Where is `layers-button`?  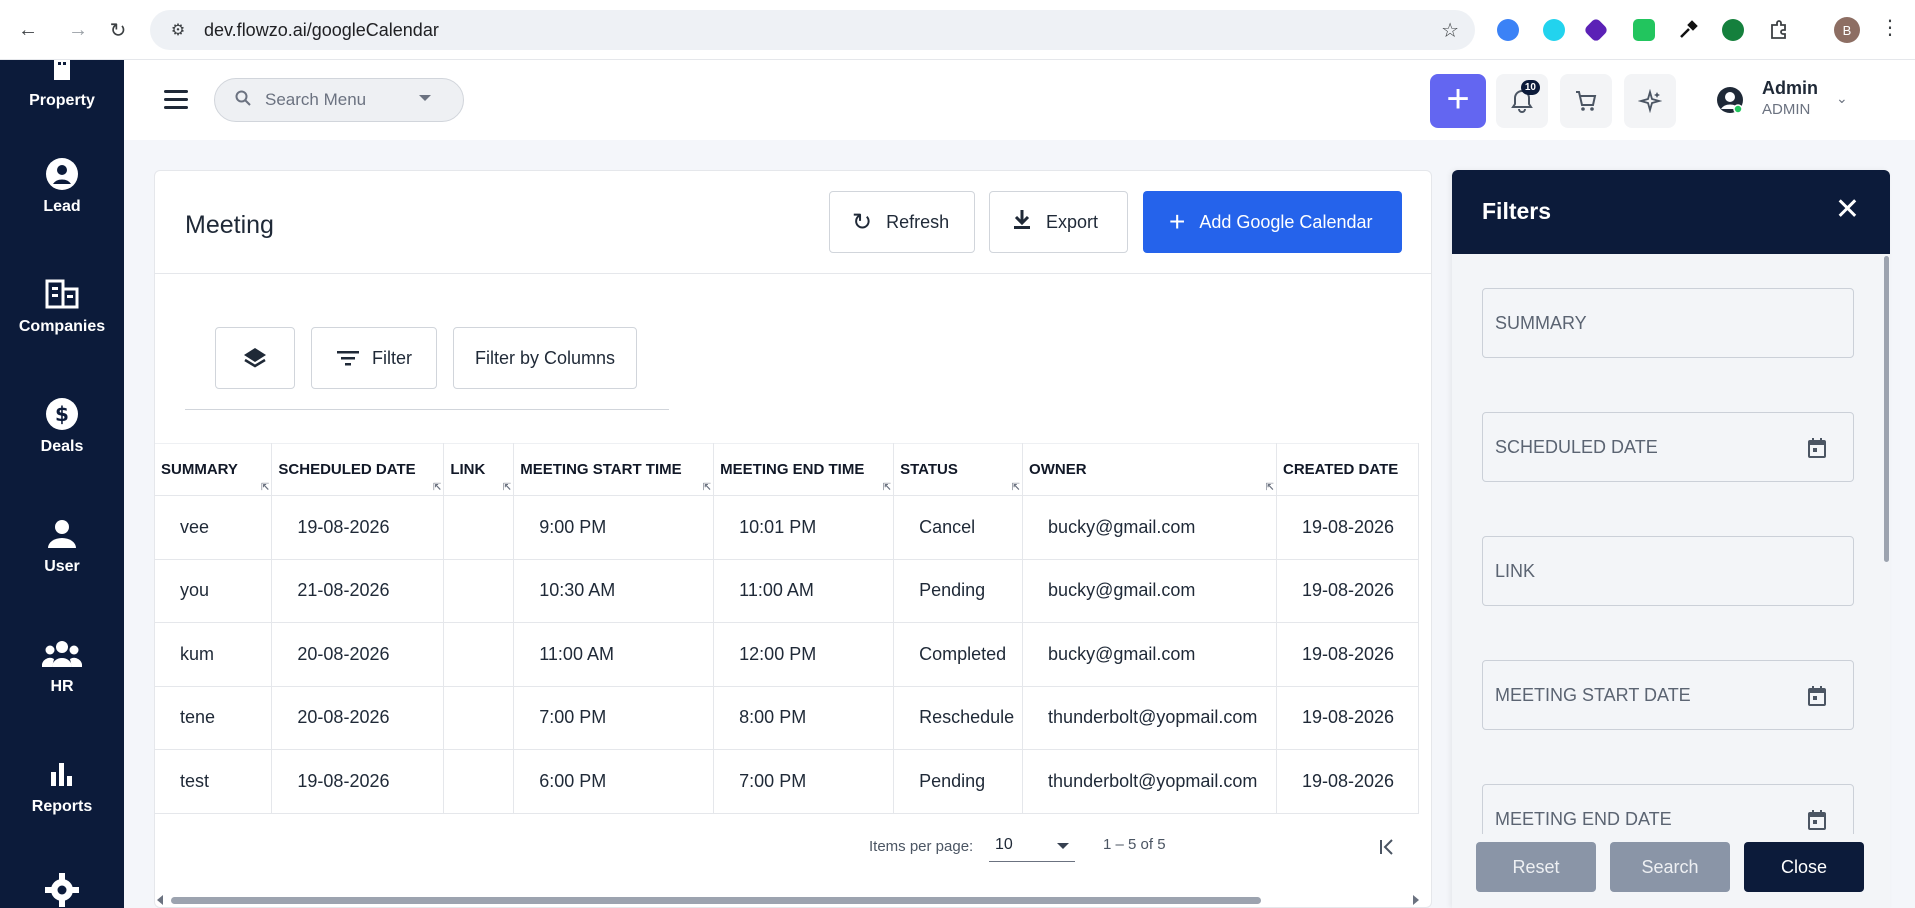
layers-button is located at coordinates (255, 358).